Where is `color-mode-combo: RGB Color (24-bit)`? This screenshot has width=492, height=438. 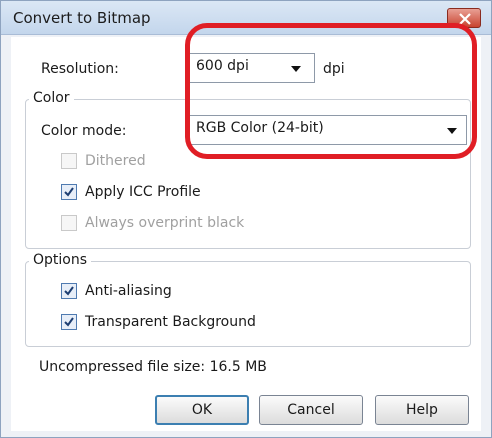 color-mode-combo: RGB Color (24-bit) is located at coordinates (328, 130).